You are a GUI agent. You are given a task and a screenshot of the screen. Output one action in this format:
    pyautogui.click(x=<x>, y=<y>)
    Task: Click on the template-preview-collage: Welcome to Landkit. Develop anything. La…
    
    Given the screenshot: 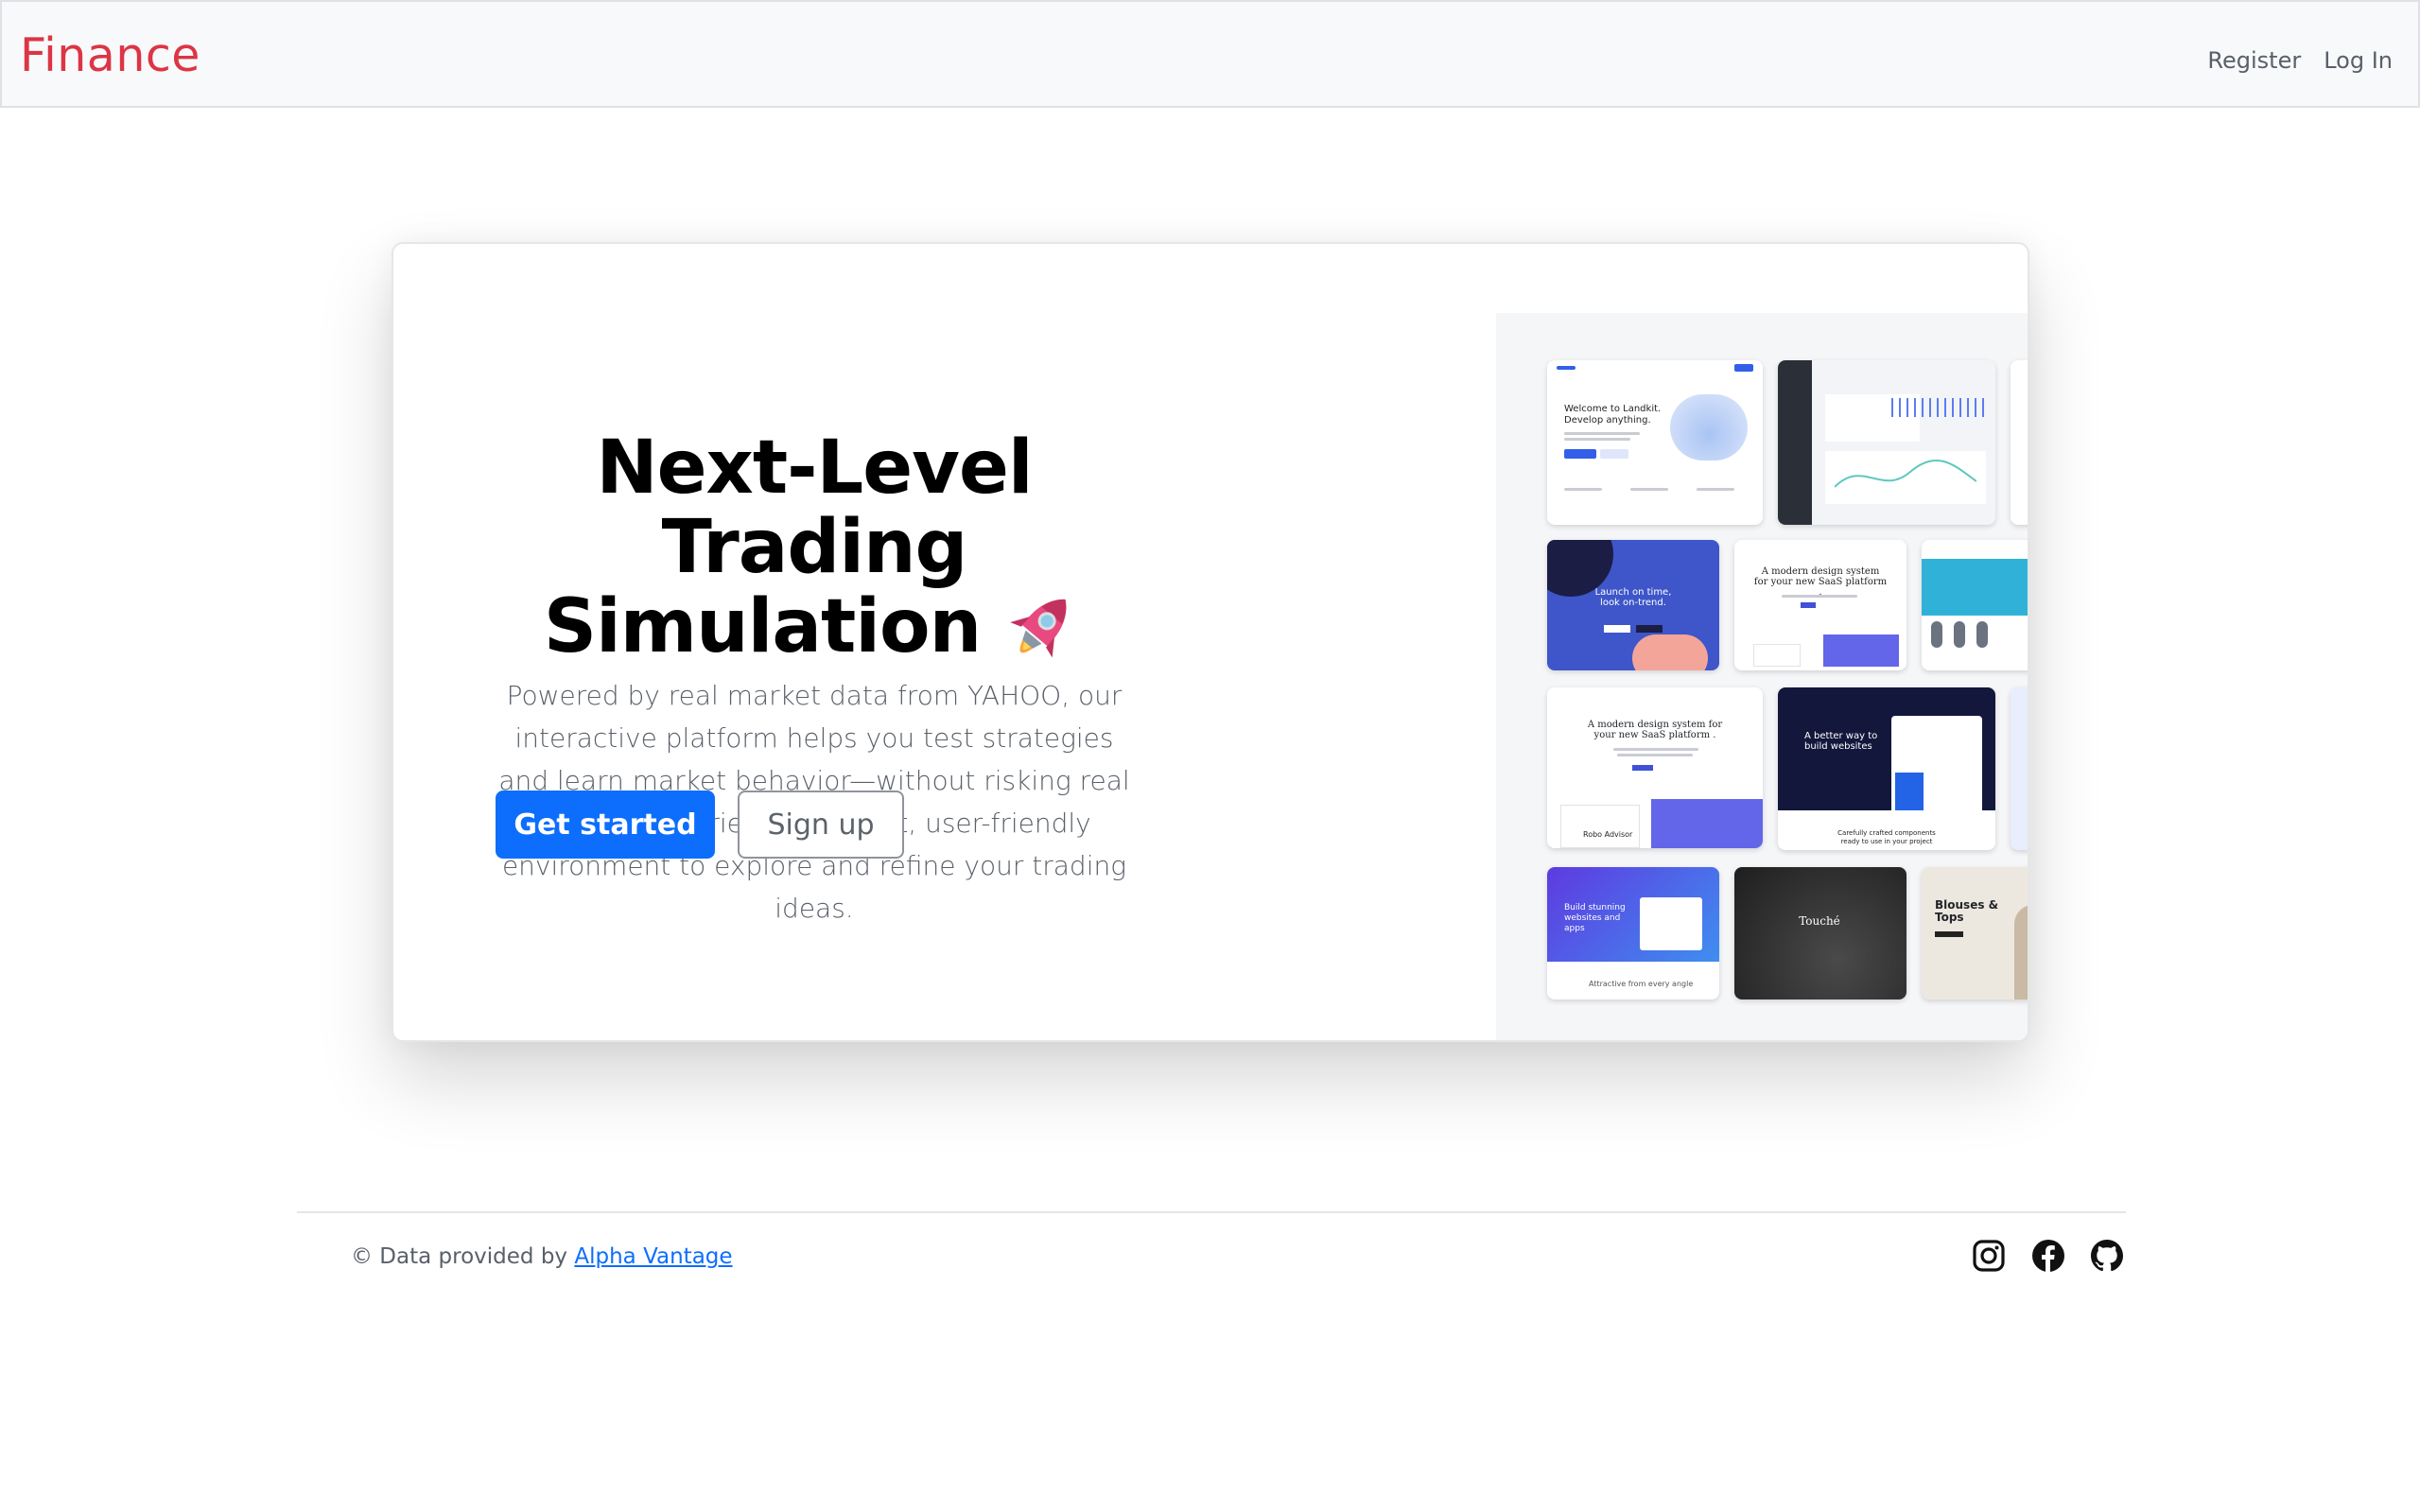 What is the action you would take?
    pyautogui.click(x=1762, y=677)
    